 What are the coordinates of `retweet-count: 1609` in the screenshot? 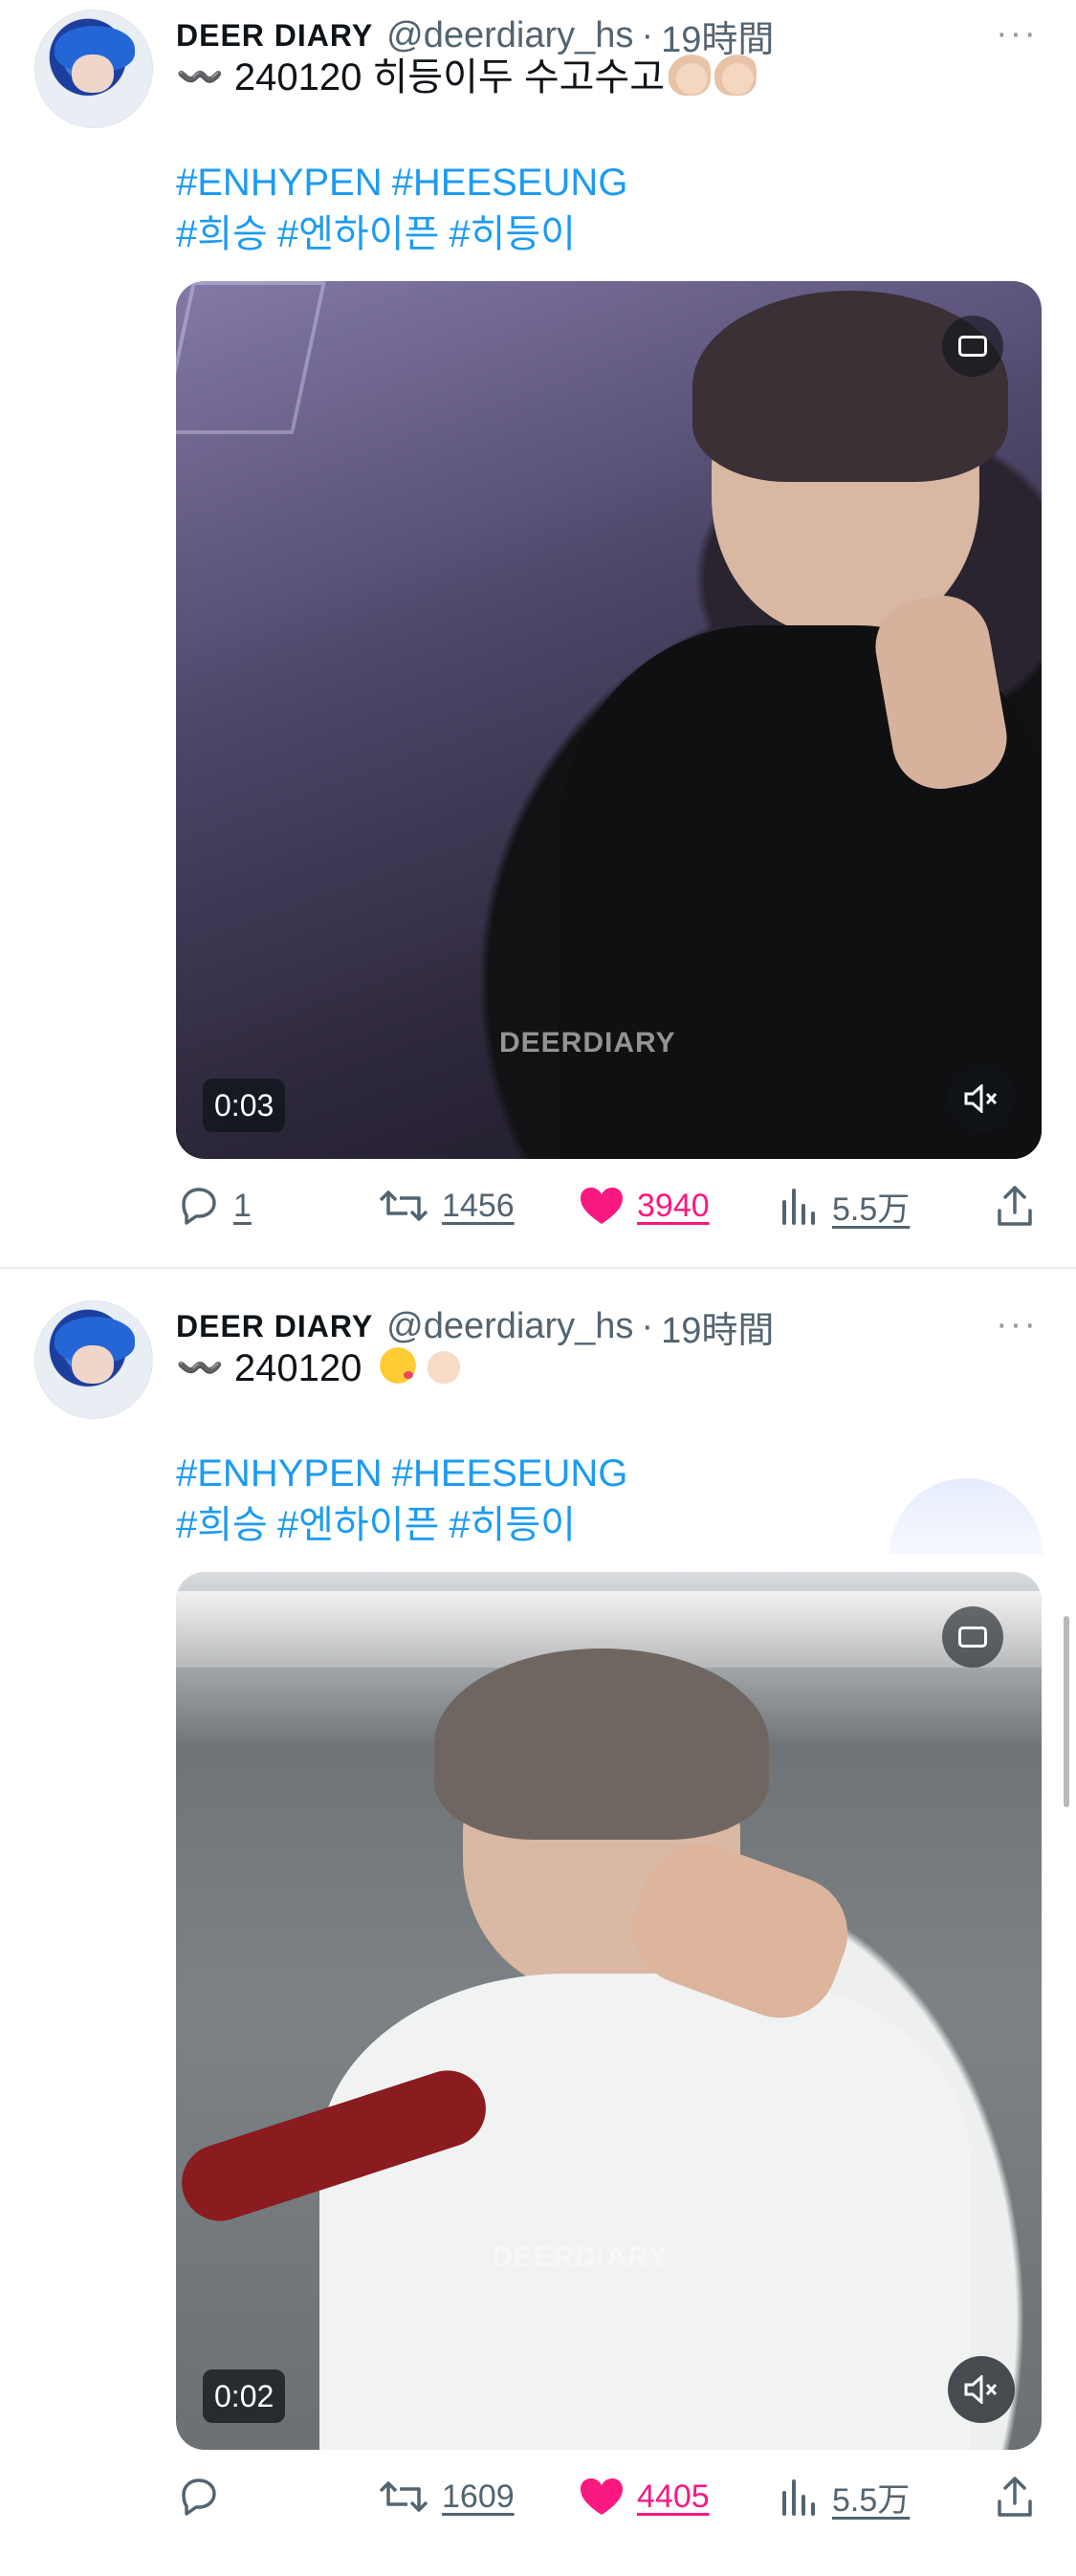 It's located at (478, 2496).